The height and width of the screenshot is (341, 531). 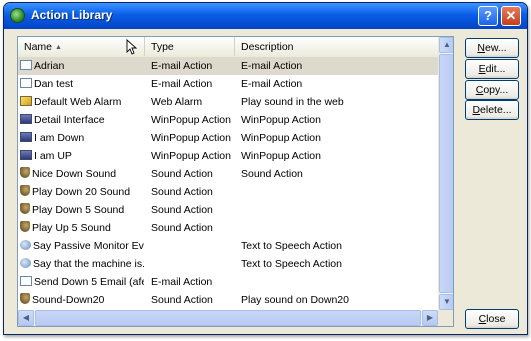 What do you see at coordinates (228, 228) in the screenshot?
I see `list-item: Play Up 5 Sound Sound Action` at bounding box center [228, 228].